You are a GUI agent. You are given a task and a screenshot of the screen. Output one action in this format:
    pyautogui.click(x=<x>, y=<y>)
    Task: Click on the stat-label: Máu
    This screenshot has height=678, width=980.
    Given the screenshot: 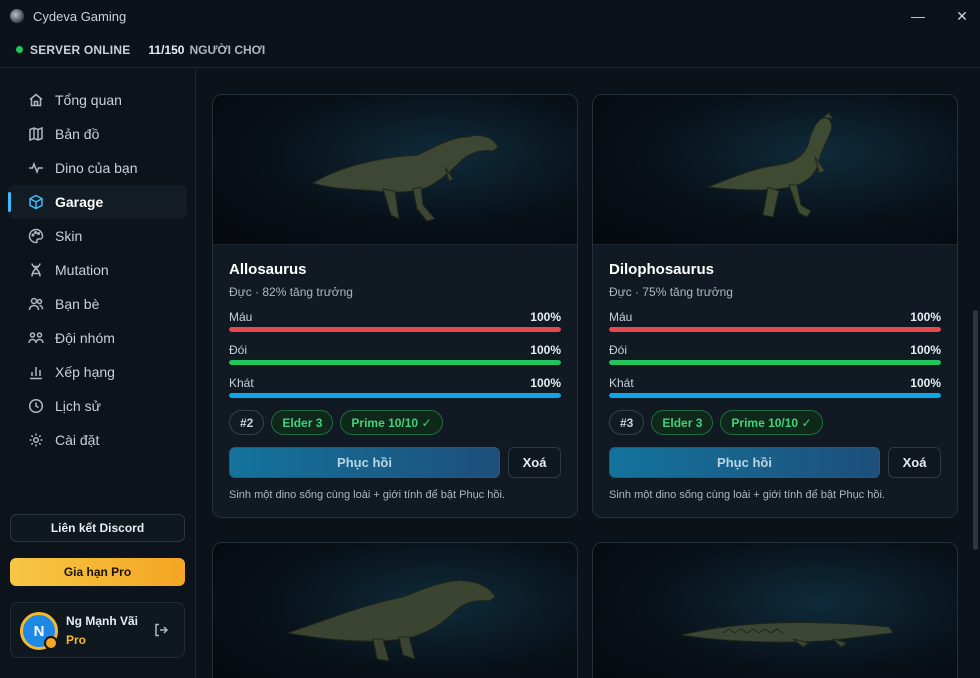 What is the action you would take?
    pyautogui.click(x=621, y=317)
    